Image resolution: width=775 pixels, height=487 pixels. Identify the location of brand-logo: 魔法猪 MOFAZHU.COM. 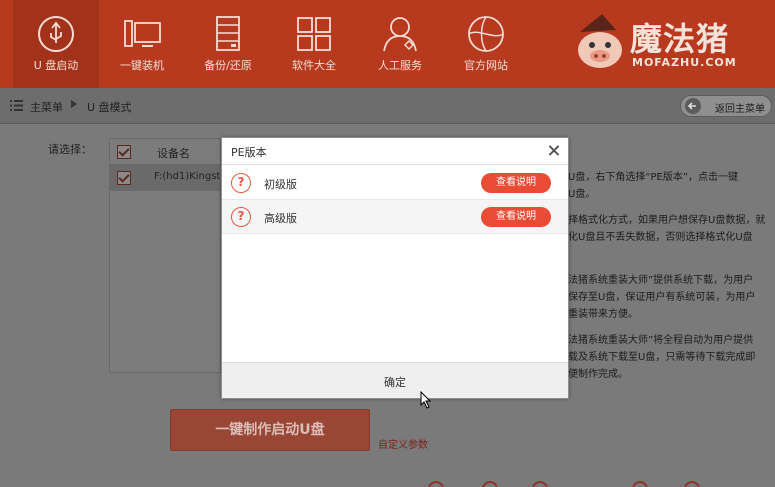
(672, 43).